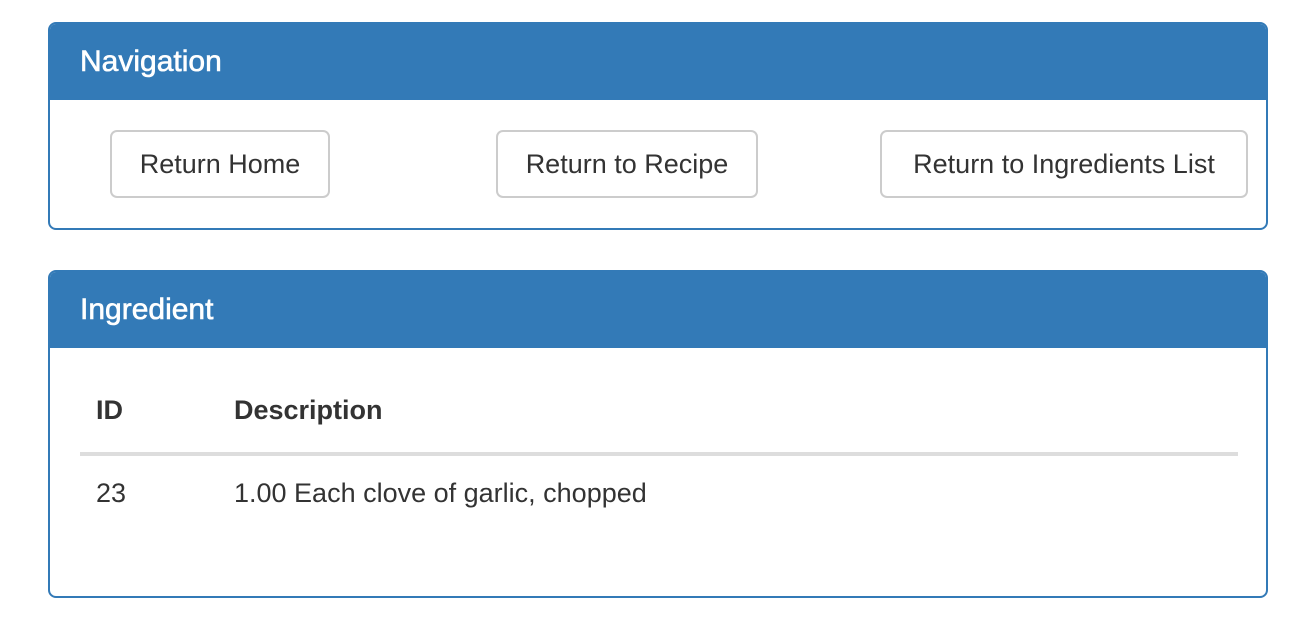  Describe the element at coordinates (659, 492) in the screenshot. I see `table-row: 23 1.00 Each clove of garlic, chopped` at that location.